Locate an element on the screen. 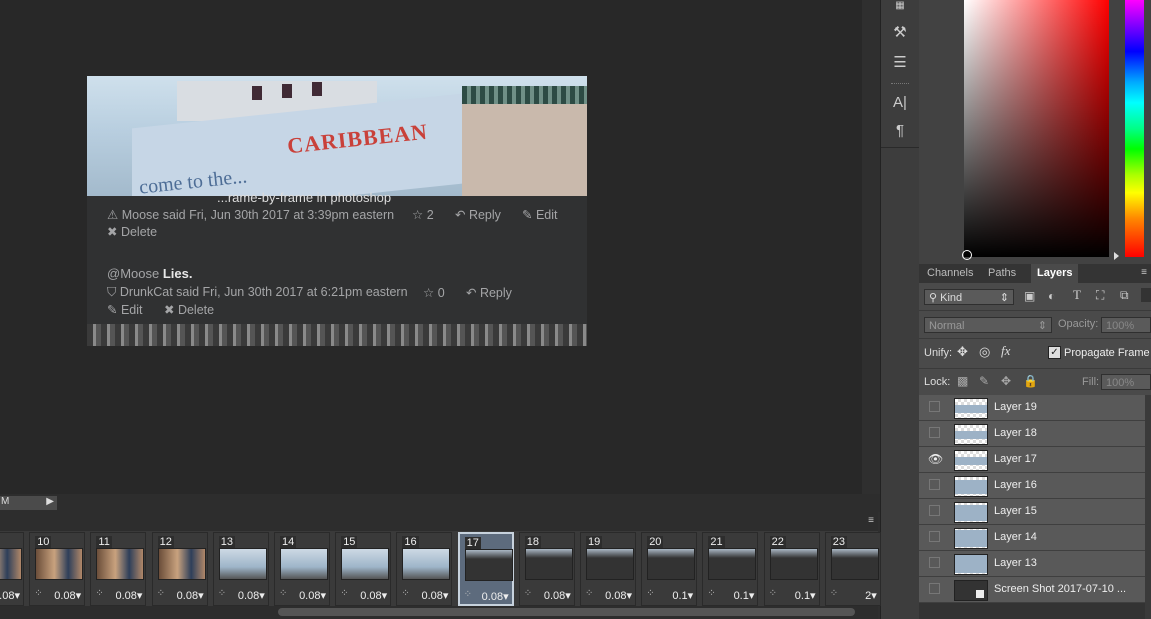 The height and width of the screenshot is (619, 1151). adjustments-icon: ☰ is located at coordinates (900, 63).